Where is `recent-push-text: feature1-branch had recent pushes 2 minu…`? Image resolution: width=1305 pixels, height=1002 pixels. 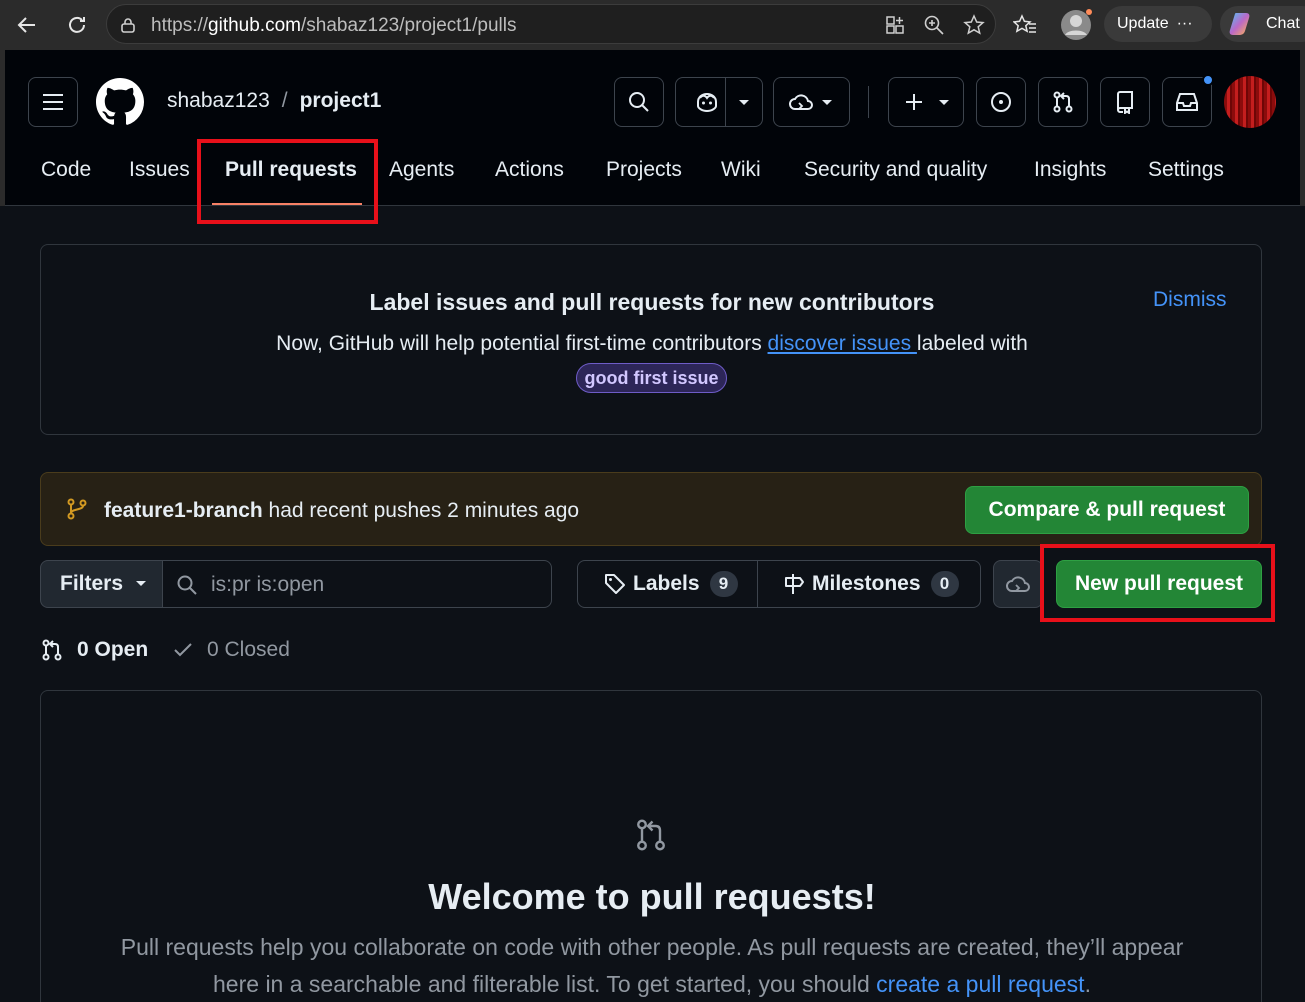
recent-push-text: feature1-branch had recent pushes 2 minu… is located at coordinates (341, 511).